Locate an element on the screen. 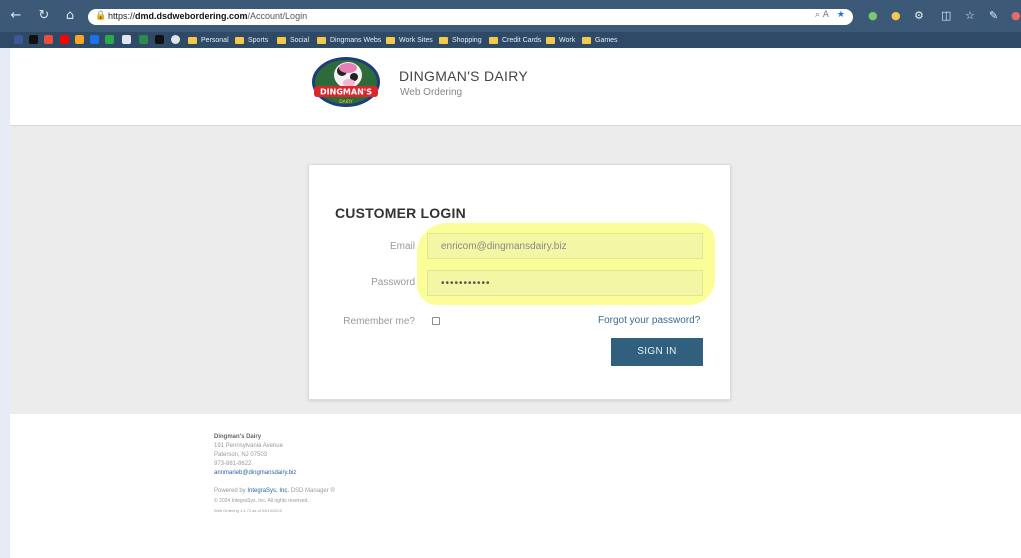  password-label: Password is located at coordinates (393, 282).